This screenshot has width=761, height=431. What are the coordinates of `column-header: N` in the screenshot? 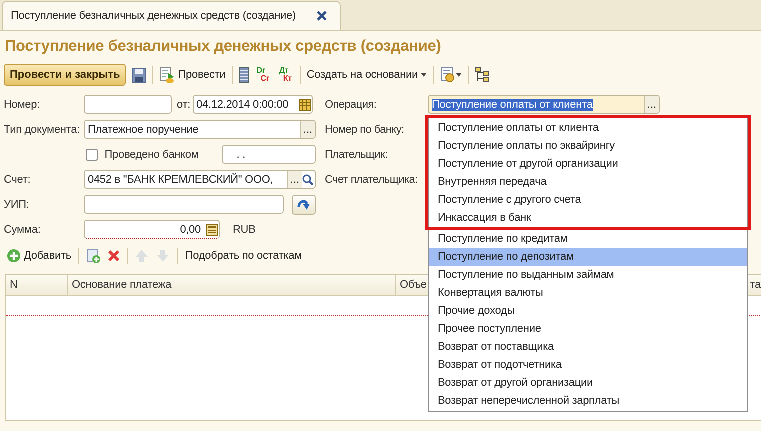 It's located at (37, 285).